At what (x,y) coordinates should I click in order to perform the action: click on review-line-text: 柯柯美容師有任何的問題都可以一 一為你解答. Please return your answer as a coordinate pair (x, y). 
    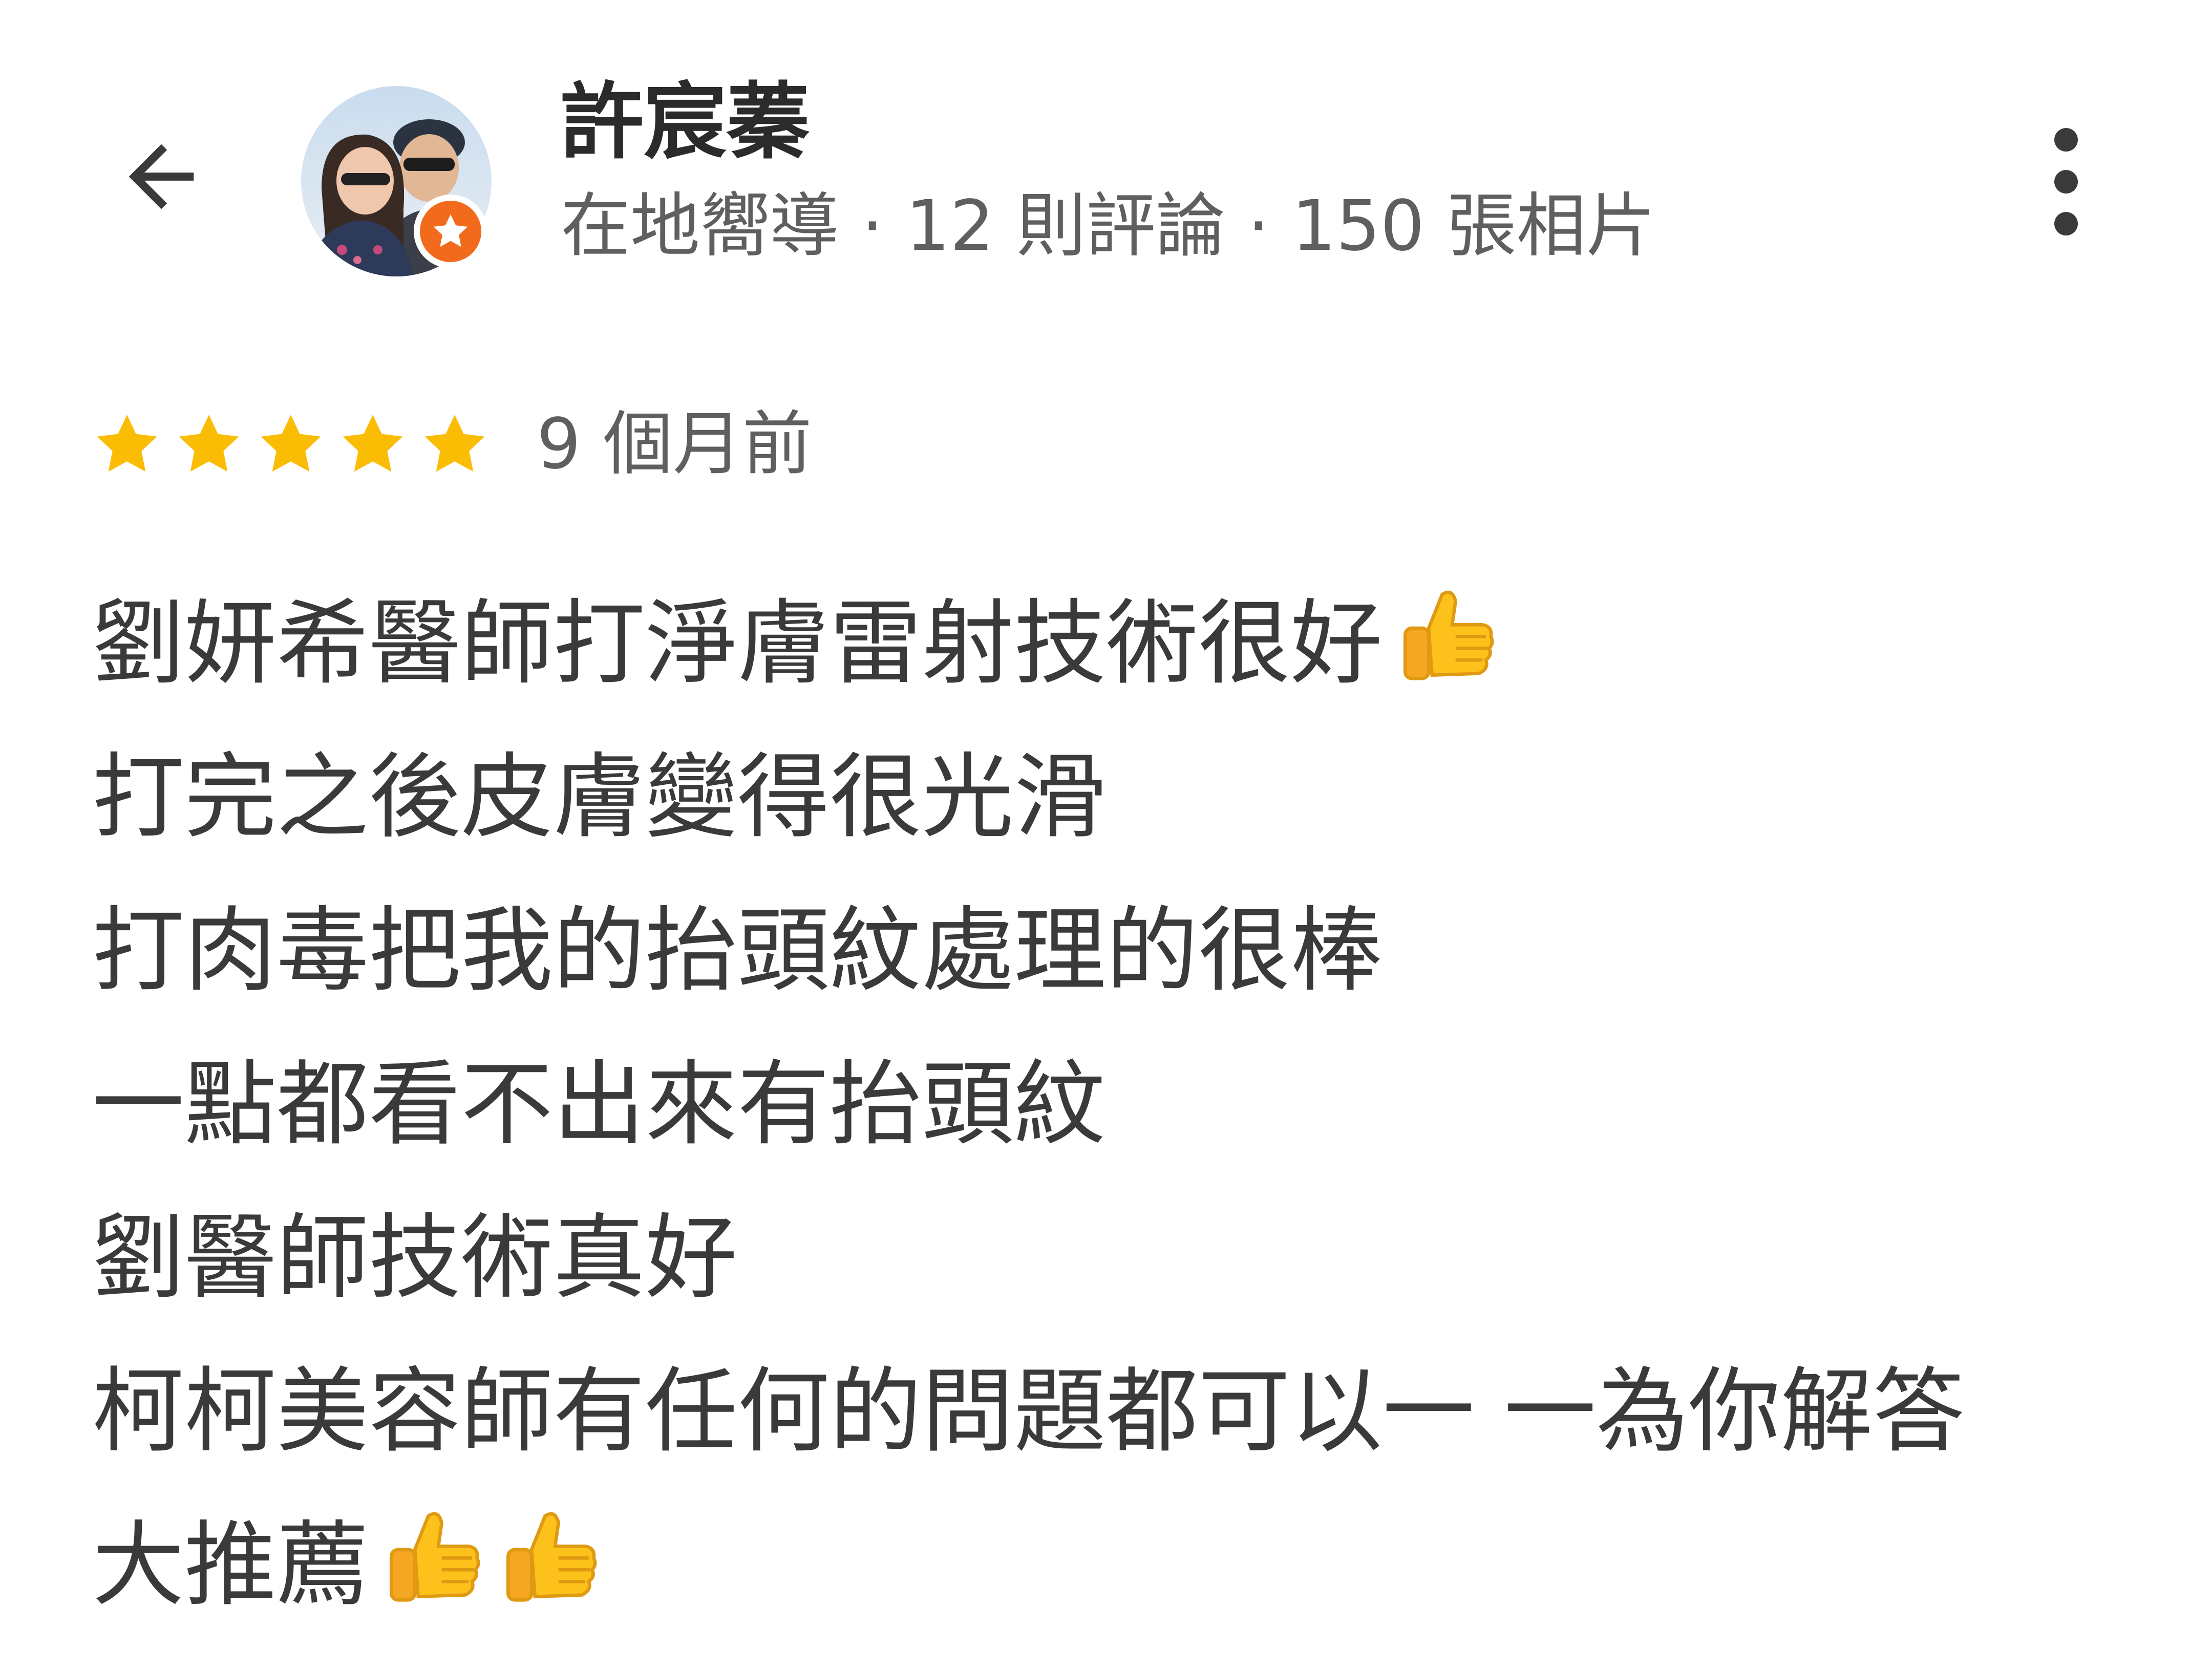
    Looking at the image, I should click on (1028, 1411).